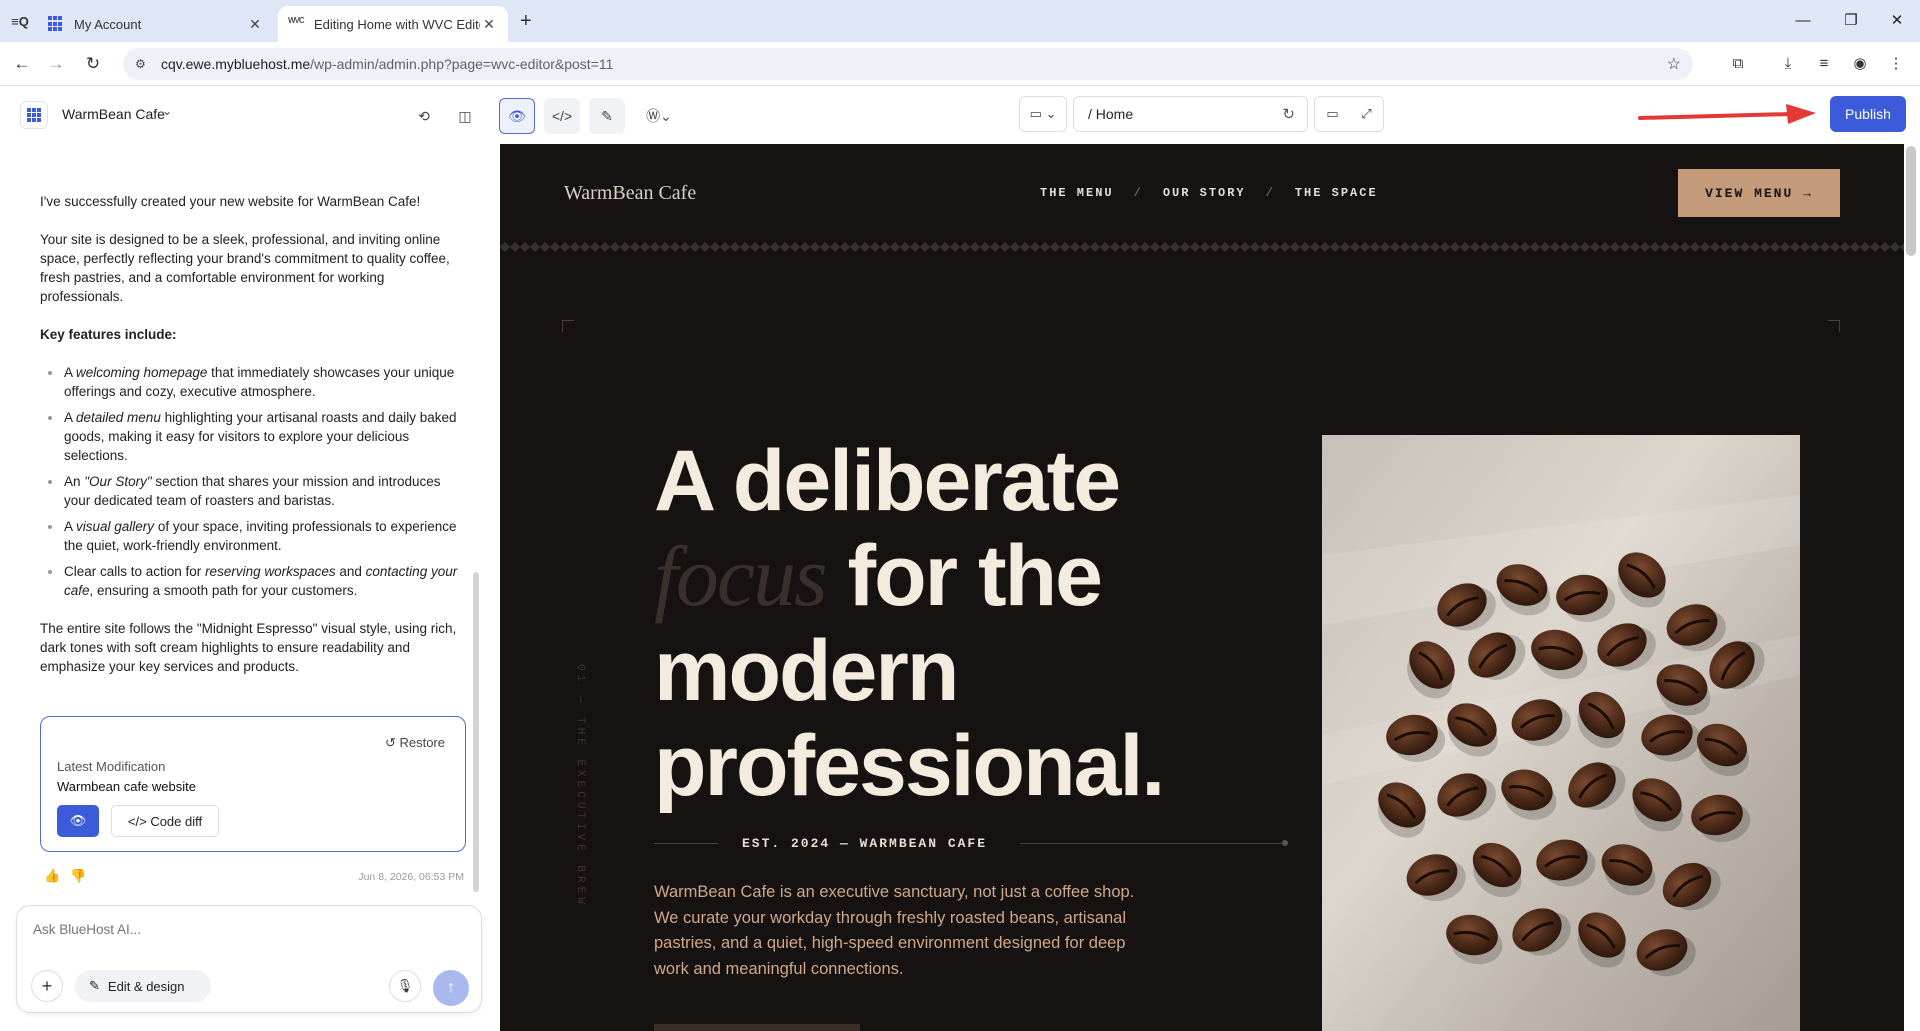  Describe the element at coordinates (405, 986) in the screenshot. I see `microphone-icon: 🎙` at that location.